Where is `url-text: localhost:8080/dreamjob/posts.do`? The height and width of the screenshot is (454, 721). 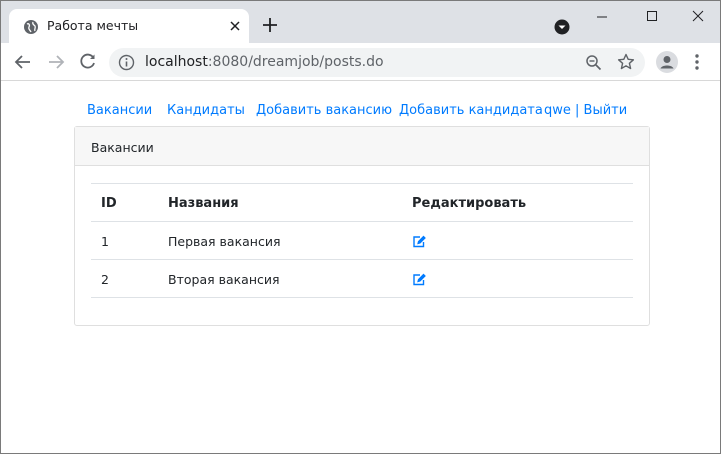
url-text: localhost:8080/dreamjob/posts.do is located at coordinates (264, 62).